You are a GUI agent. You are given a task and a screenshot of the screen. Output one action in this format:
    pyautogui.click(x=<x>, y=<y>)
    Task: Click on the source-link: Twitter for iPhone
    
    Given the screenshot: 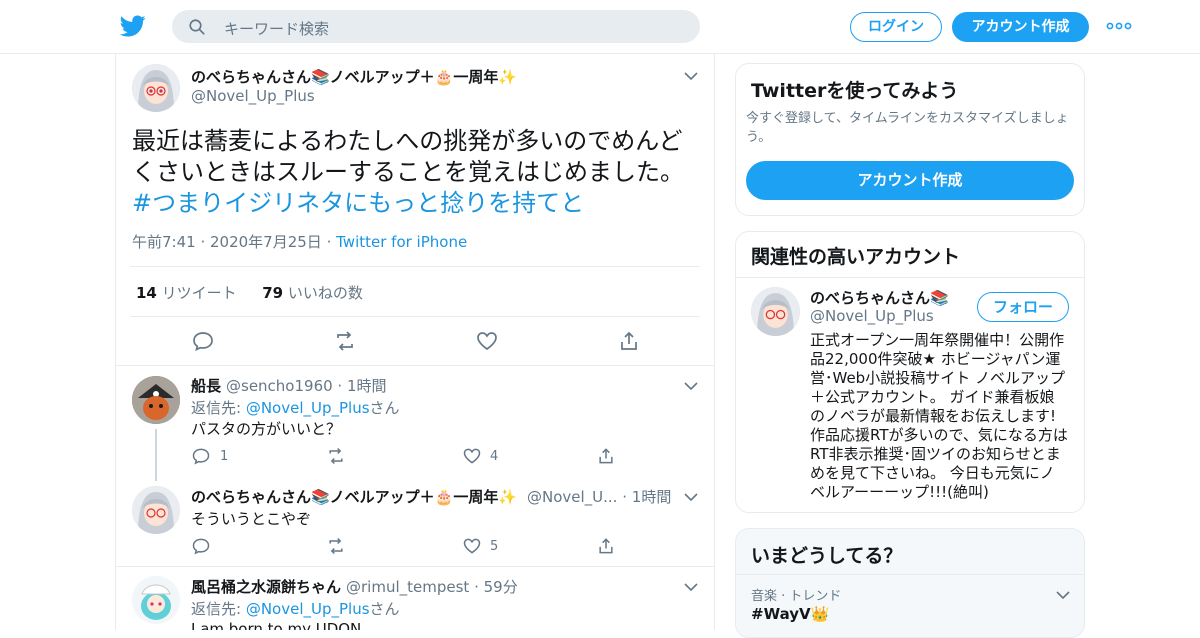 What is the action you would take?
    pyautogui.click(x=401, y=242)
    